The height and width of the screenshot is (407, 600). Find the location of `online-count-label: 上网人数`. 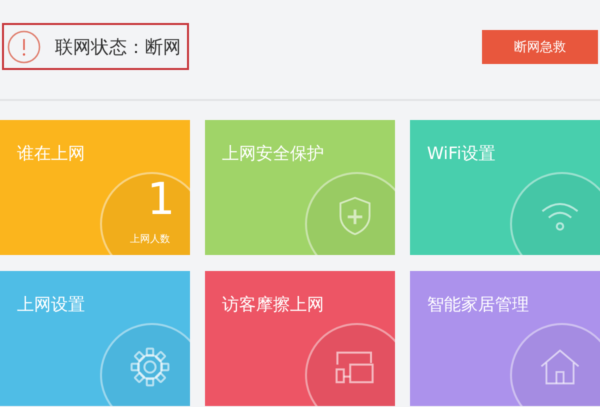

online-count-label: 上网人数 is located at coordinates (150, 239).